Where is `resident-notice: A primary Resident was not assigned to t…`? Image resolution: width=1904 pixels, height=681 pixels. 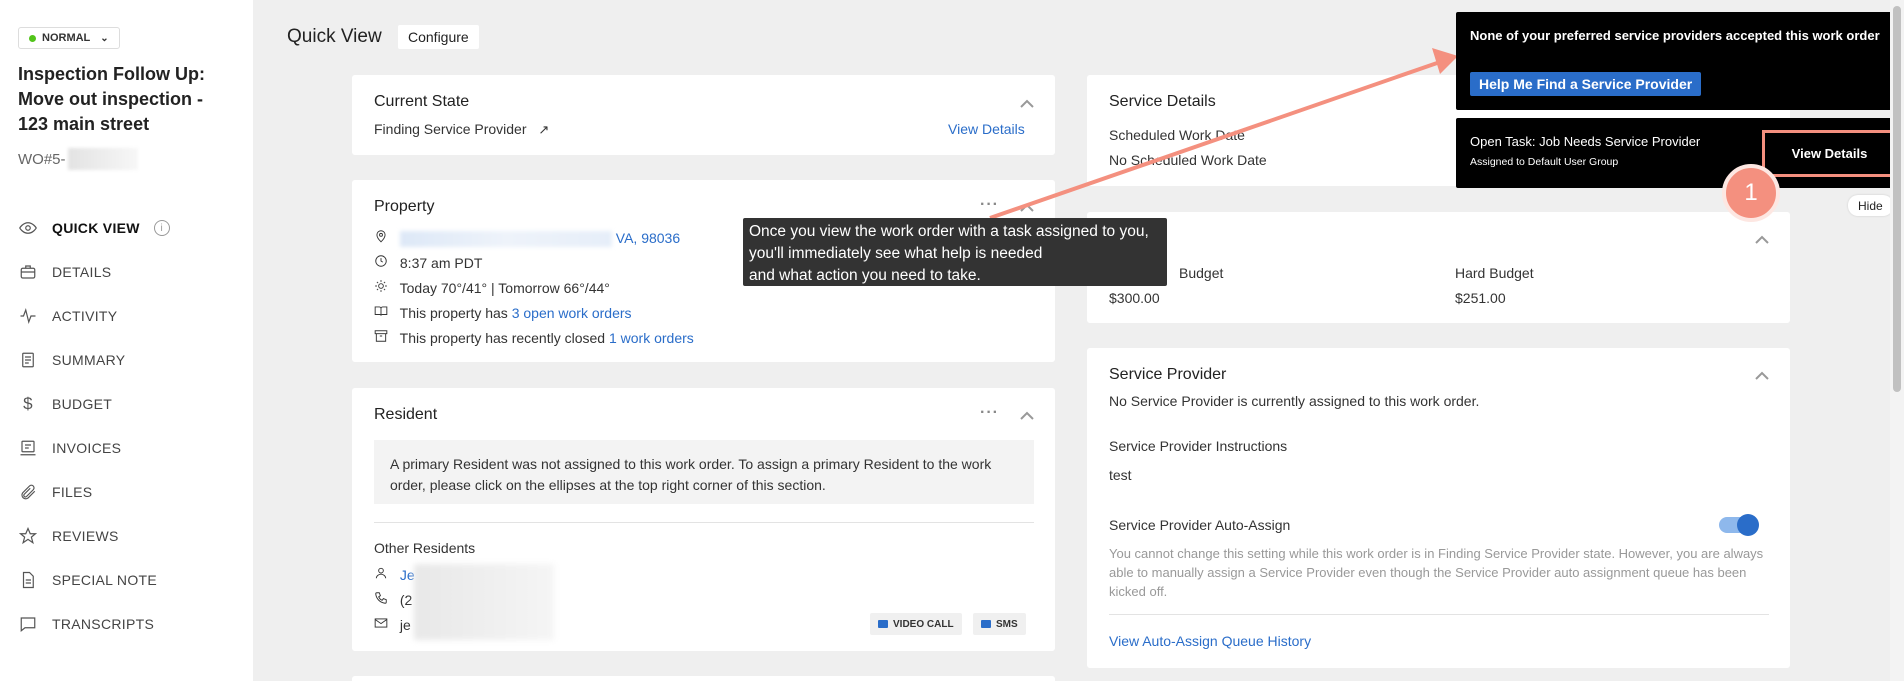
resident-notice: A primary Resident was not assigned to t… is located at coordinates (704, 472).